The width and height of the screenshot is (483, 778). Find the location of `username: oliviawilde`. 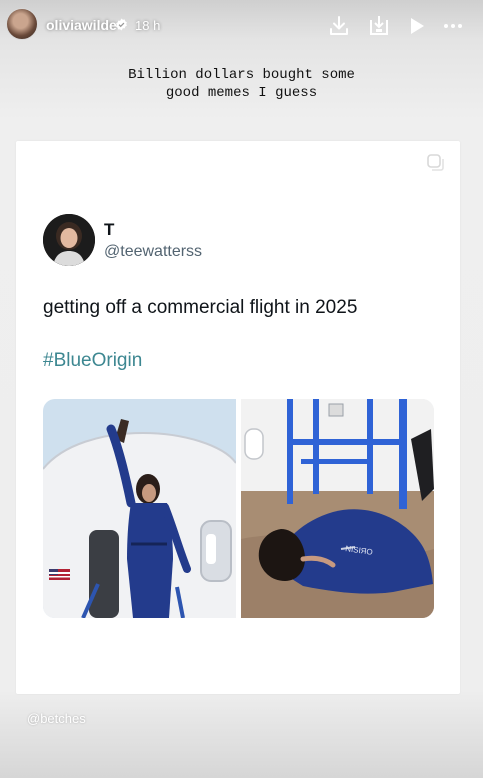

username: oliviawilde is located at coordinates (81, 25).